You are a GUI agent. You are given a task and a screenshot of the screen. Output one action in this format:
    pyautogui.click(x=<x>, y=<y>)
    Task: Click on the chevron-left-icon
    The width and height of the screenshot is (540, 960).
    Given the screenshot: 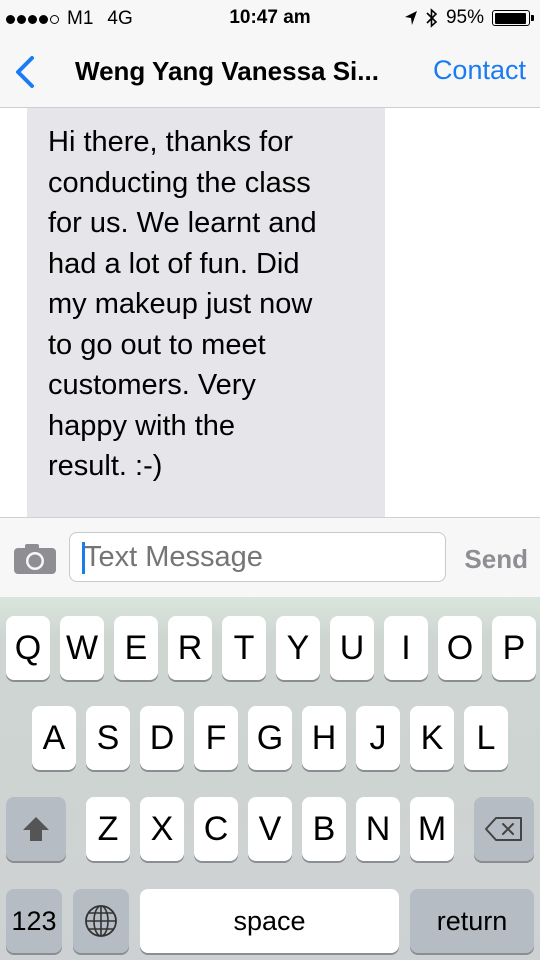 What is the action you would take?
    pyautogui.click(x=25, y=72)
    